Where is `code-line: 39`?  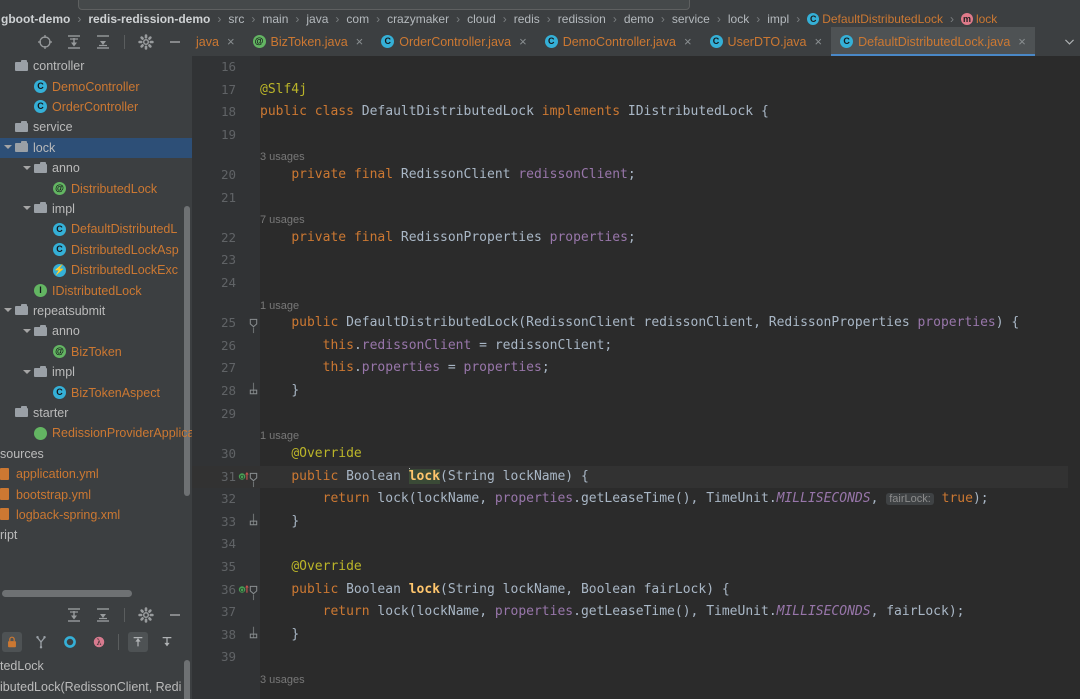 code-line: 39 is located at coordinates (636, 657).